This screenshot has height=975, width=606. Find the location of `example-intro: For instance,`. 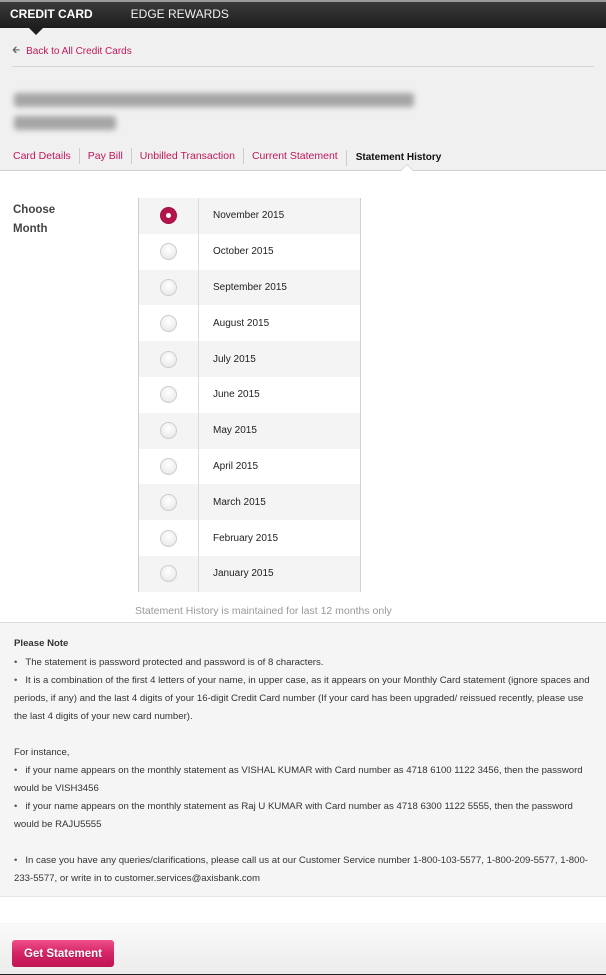

example-intro: For instance, is located at coordinates (42, 752).